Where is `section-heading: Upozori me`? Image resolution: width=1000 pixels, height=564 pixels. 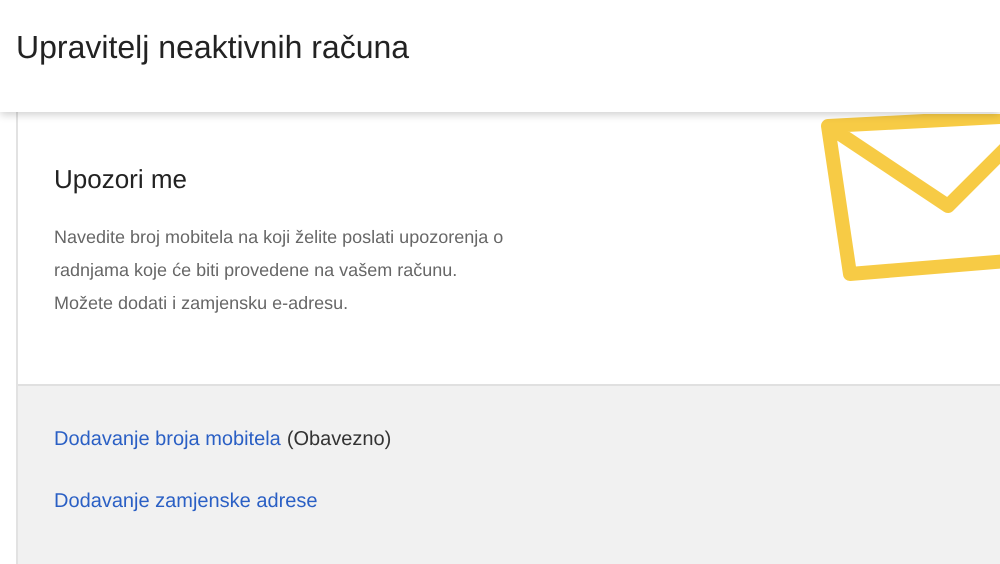 section-heading: Upozori me is located at coordinates (121, 179).